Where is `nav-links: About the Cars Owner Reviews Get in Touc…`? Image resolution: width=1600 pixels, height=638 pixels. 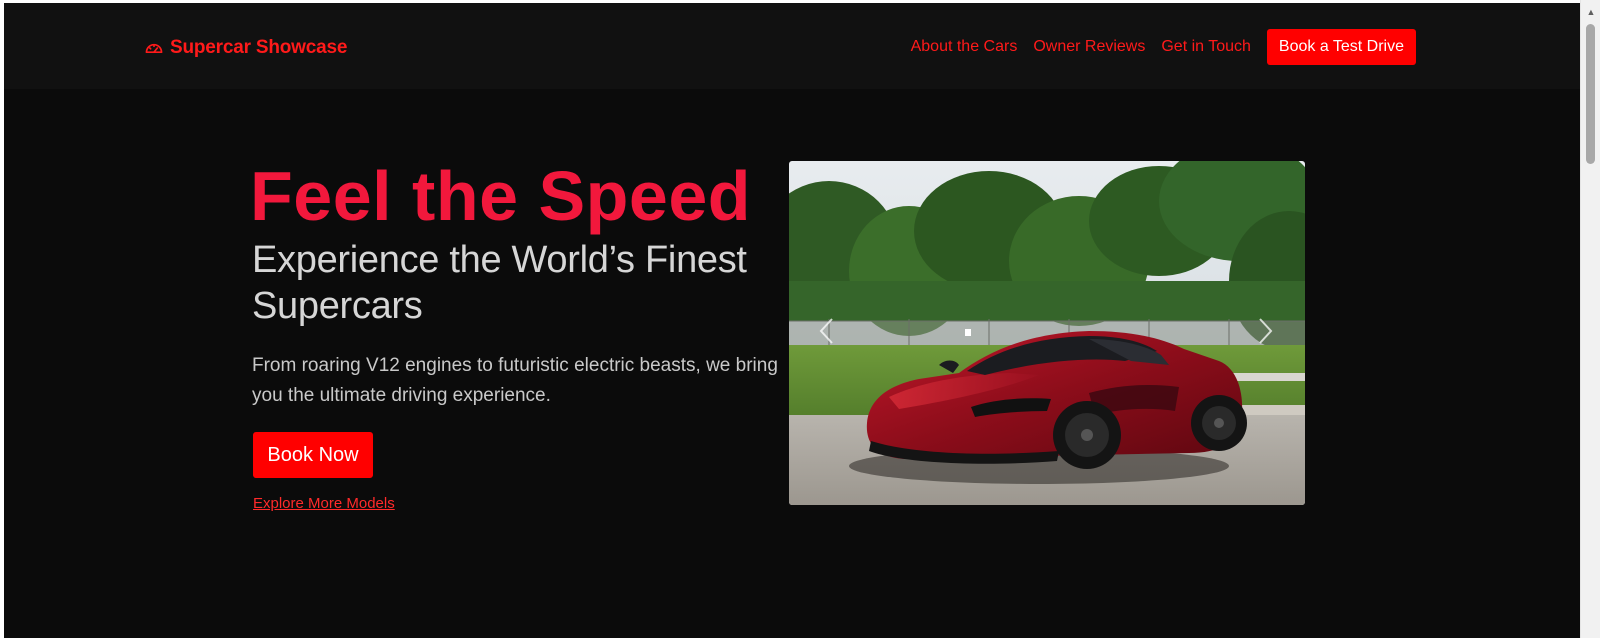 nav-links: About the Cars Owner Reviews Get in Touc… is located at coordinates (1163, 47).